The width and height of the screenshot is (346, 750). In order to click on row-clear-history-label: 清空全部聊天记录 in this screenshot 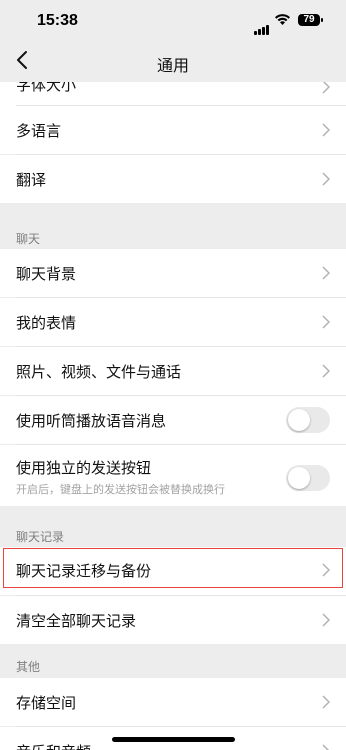, I will do `click(76, 621)`.